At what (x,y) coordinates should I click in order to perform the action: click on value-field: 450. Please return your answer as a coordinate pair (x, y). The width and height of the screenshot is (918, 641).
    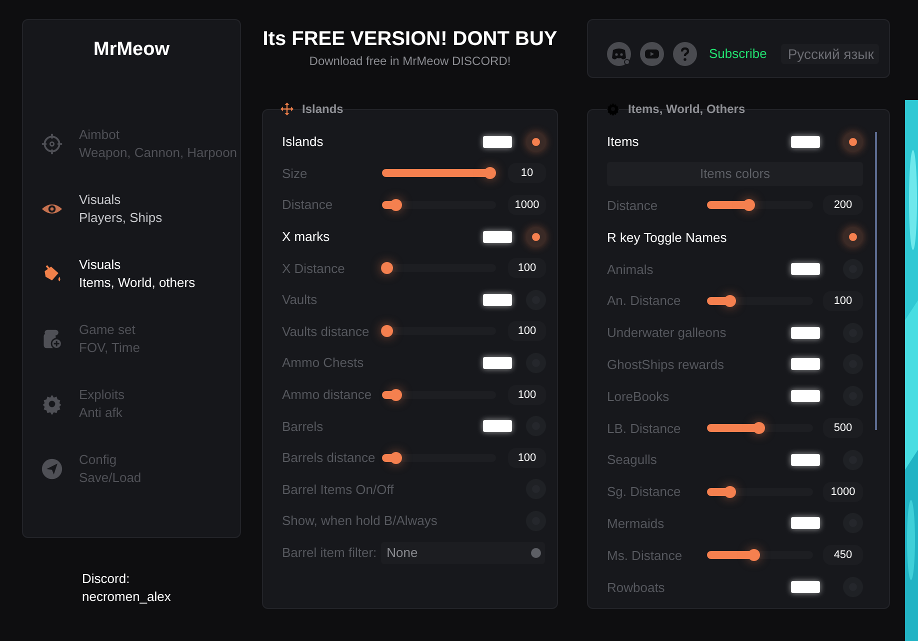
    Looking at the image, I should click on (843, 555).